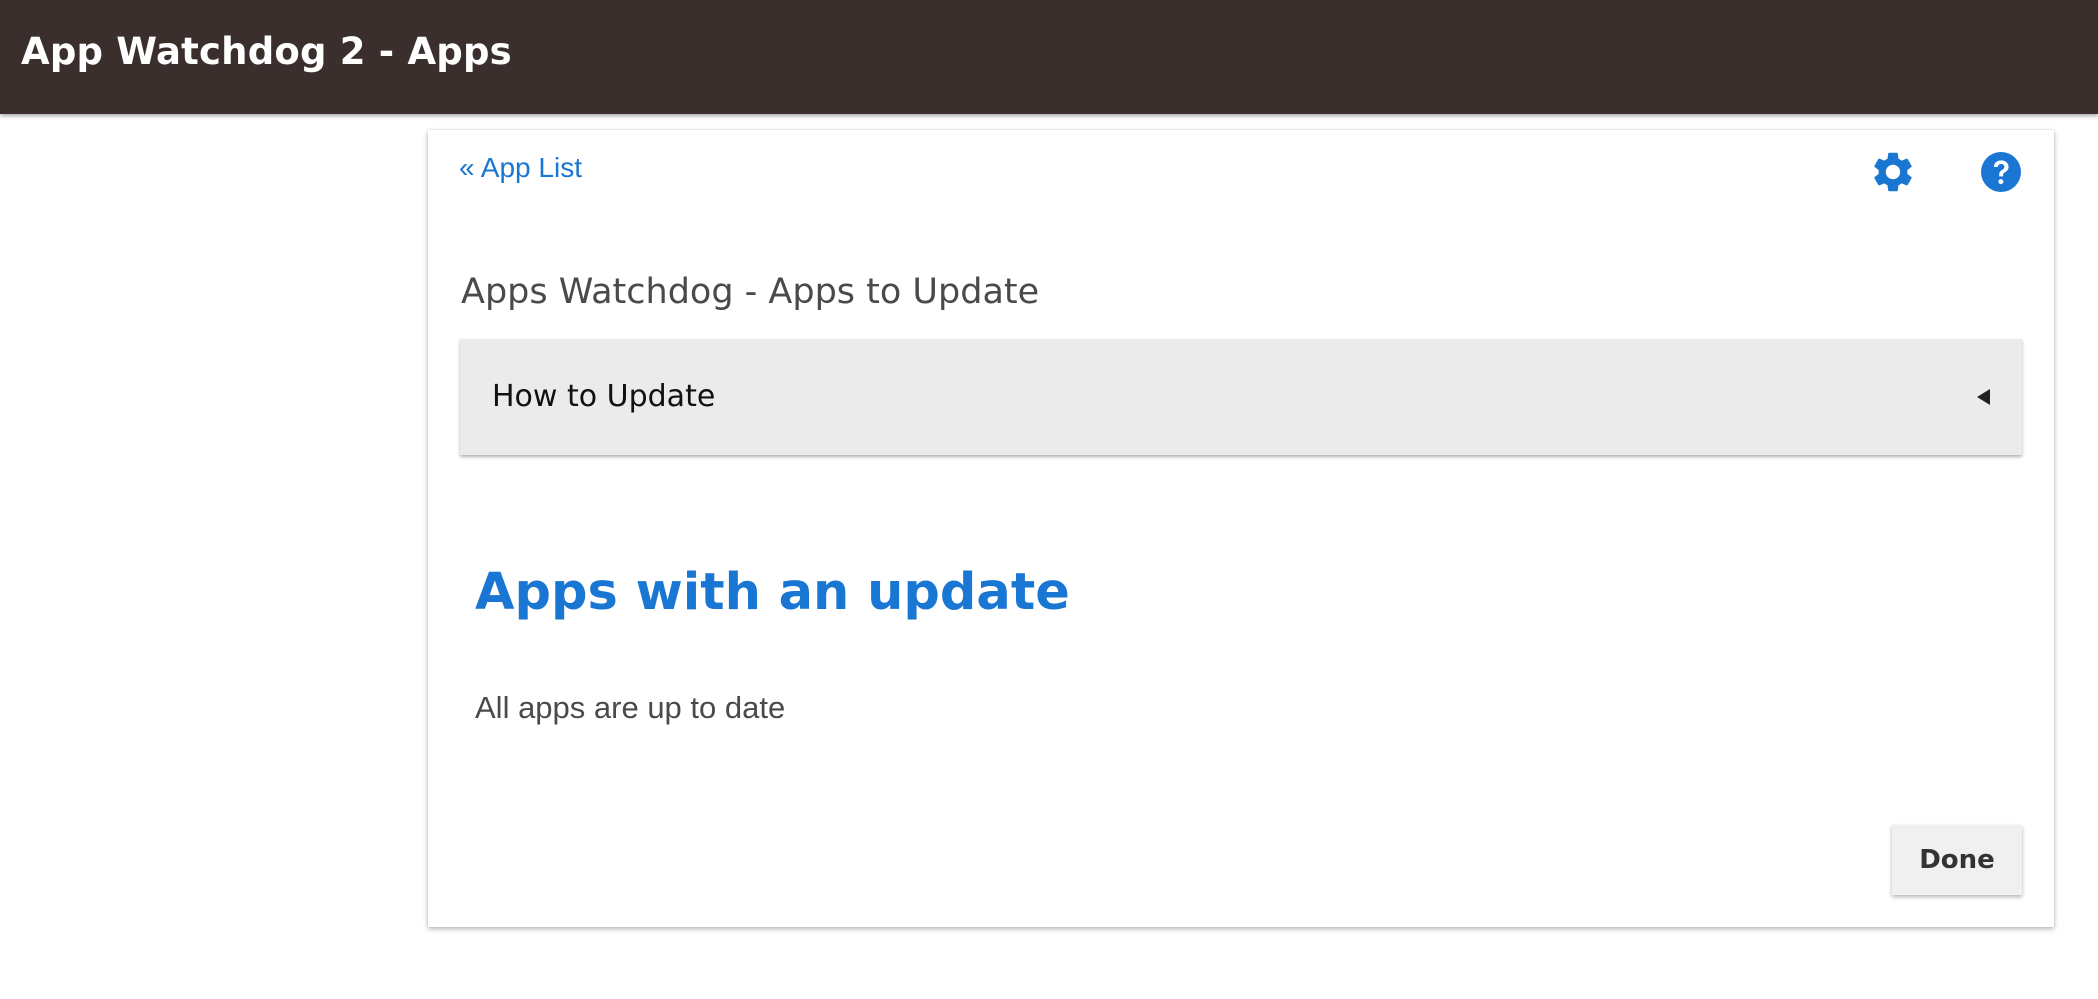 The image size is (2098, 999). I want to click on gear-icon, so click(1893, 172).